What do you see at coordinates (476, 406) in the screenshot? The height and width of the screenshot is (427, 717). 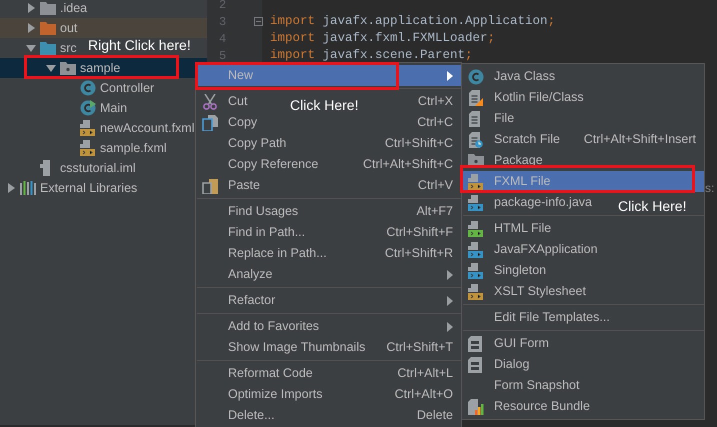 I see `resource-bundle-icon` at bounding box center [476, 406].